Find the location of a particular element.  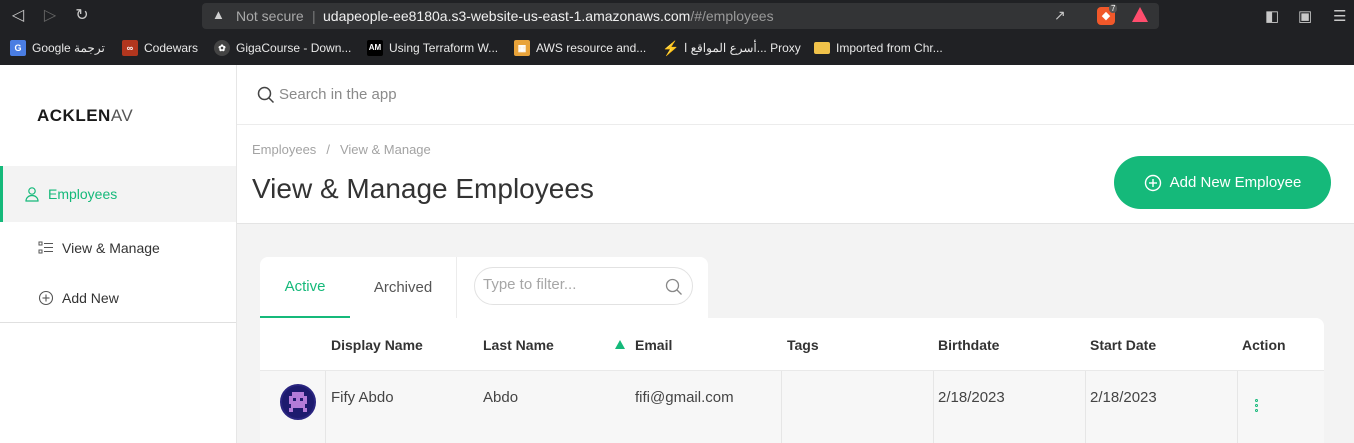

cell-display-name: Fify Abdo is located at coordinates (362, 397).